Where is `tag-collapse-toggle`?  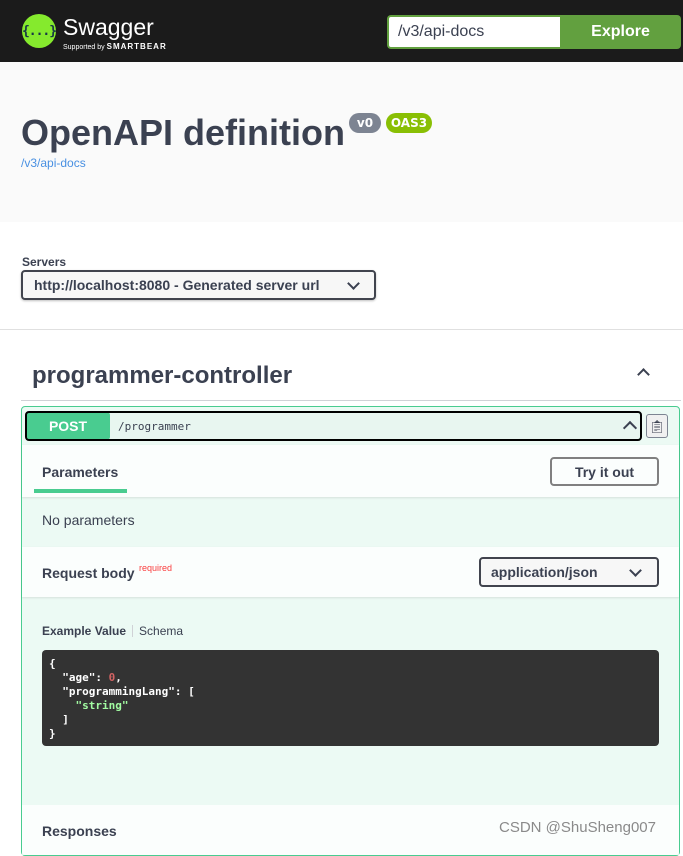
tag-collapse-toggle is located at coordinates (644, 374).